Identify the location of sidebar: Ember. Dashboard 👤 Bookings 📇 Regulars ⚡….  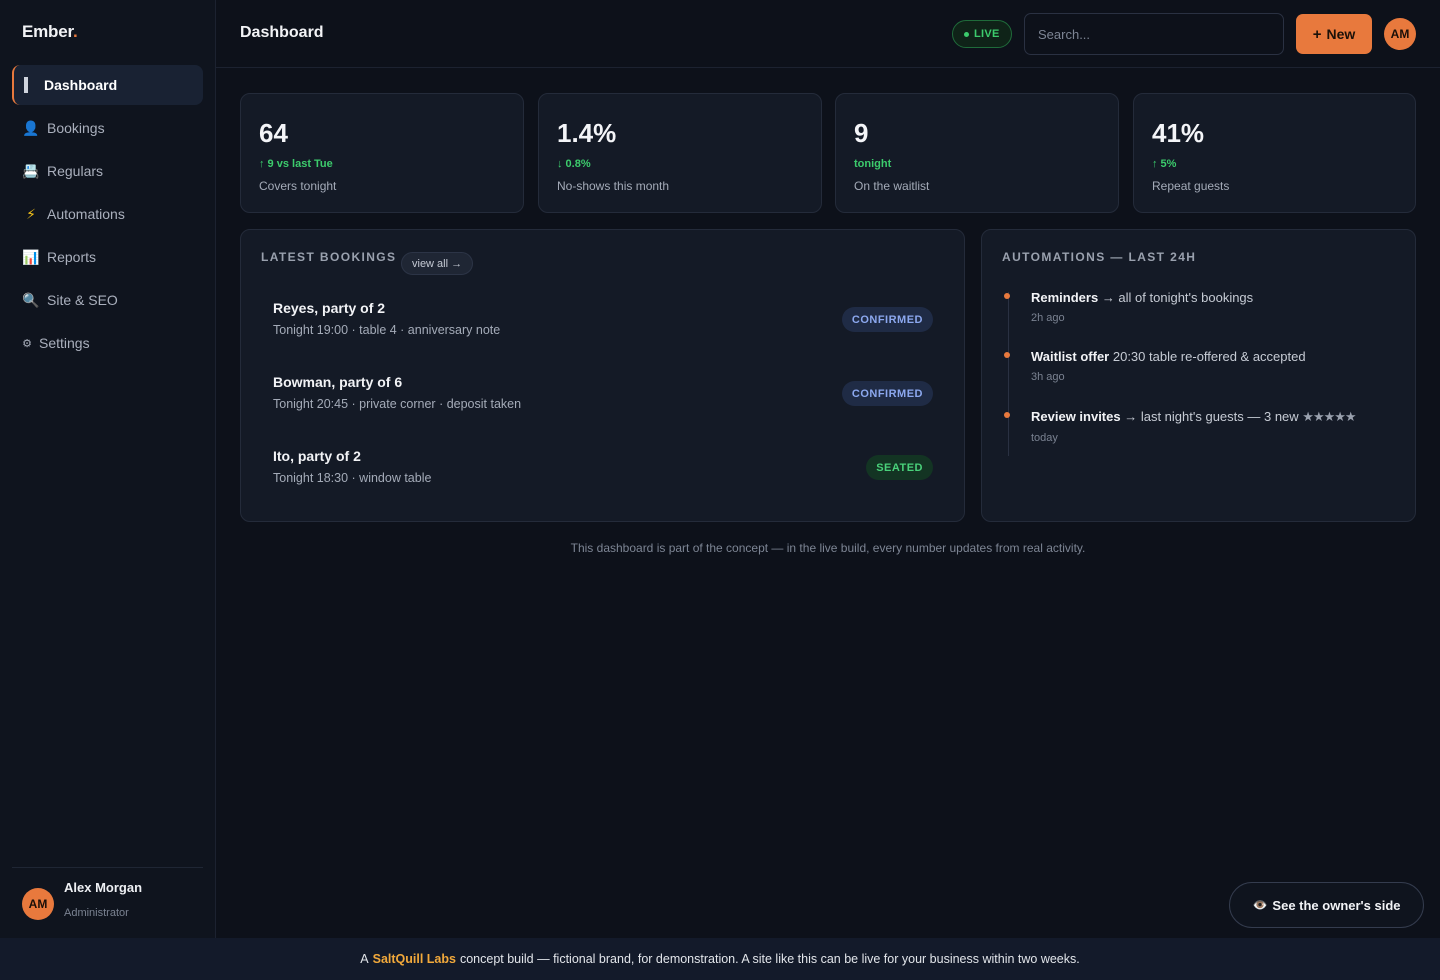
(108, 469).